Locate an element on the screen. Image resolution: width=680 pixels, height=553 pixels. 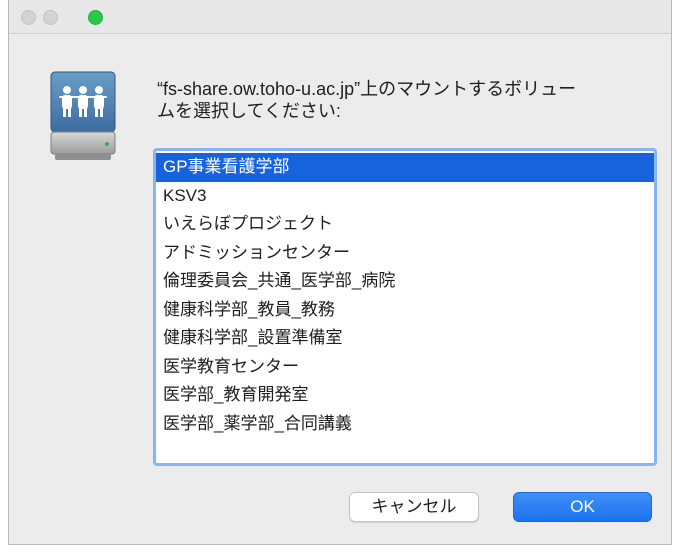
volume-list-item: 倫理委員会_共通_医学部_病院 is located at coordinates (405, 281).